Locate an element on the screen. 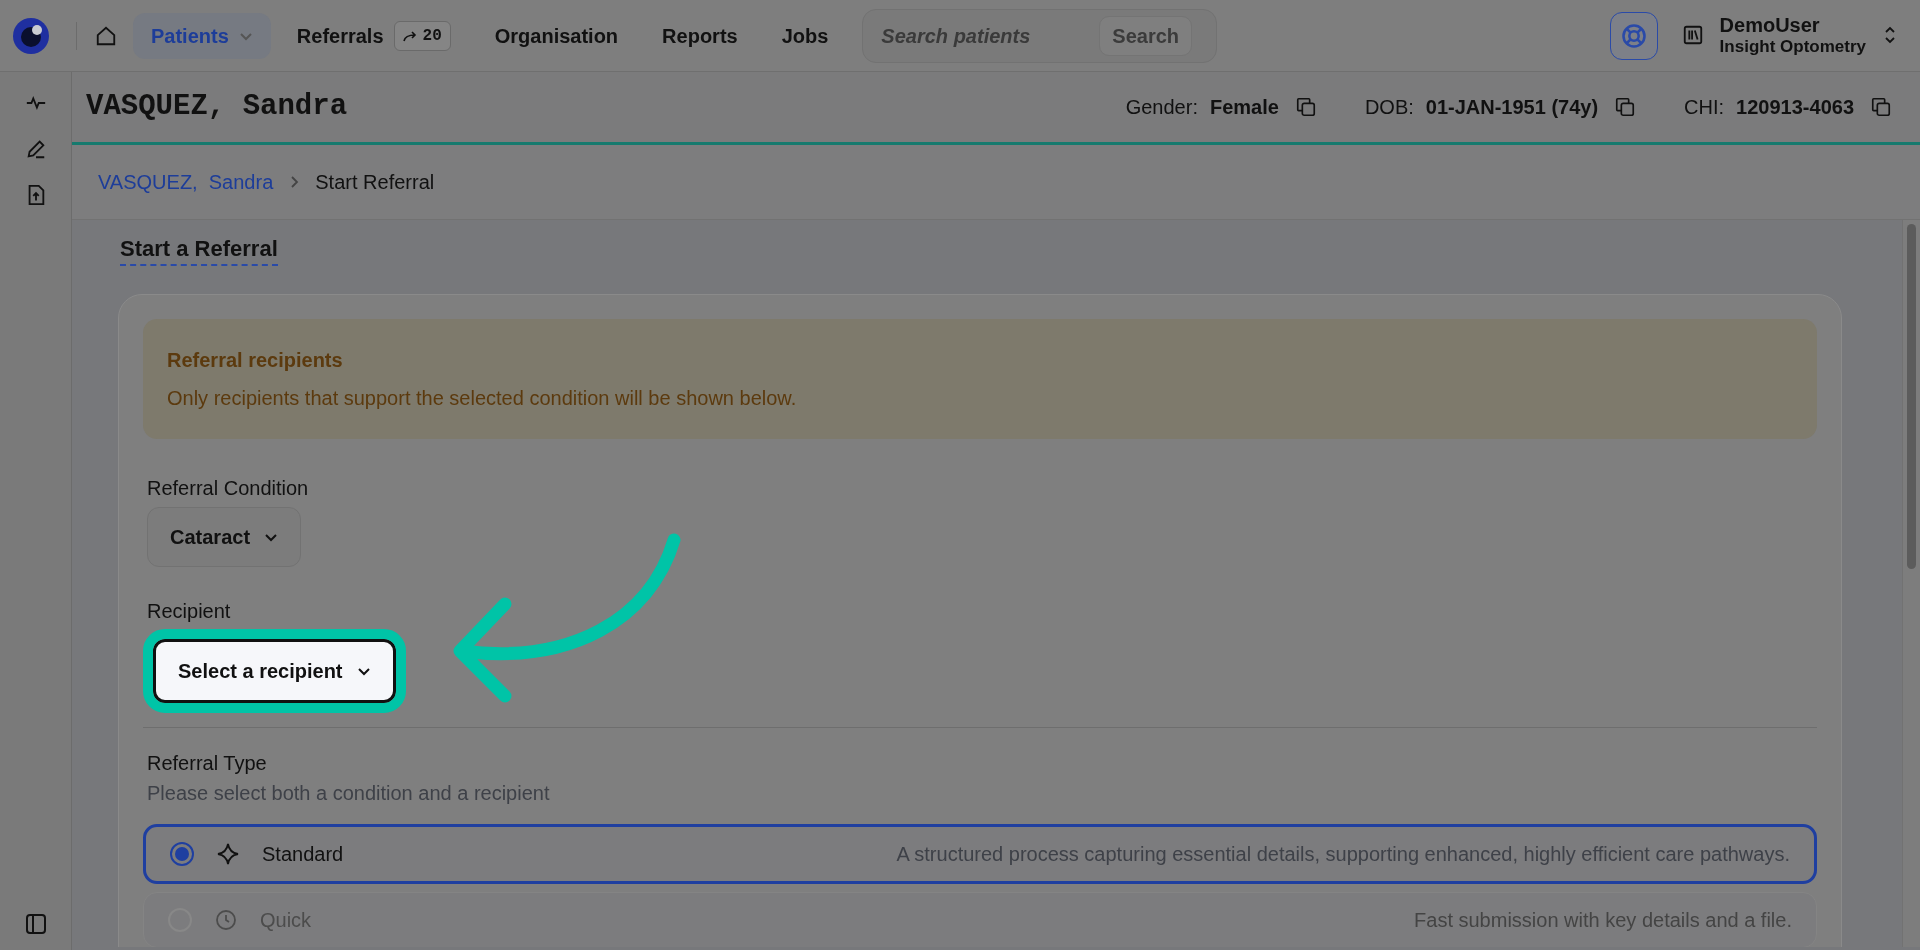 The width and height of the screenshot is (1920, 950). field-value: Female is located at coordinates (1244, 107).